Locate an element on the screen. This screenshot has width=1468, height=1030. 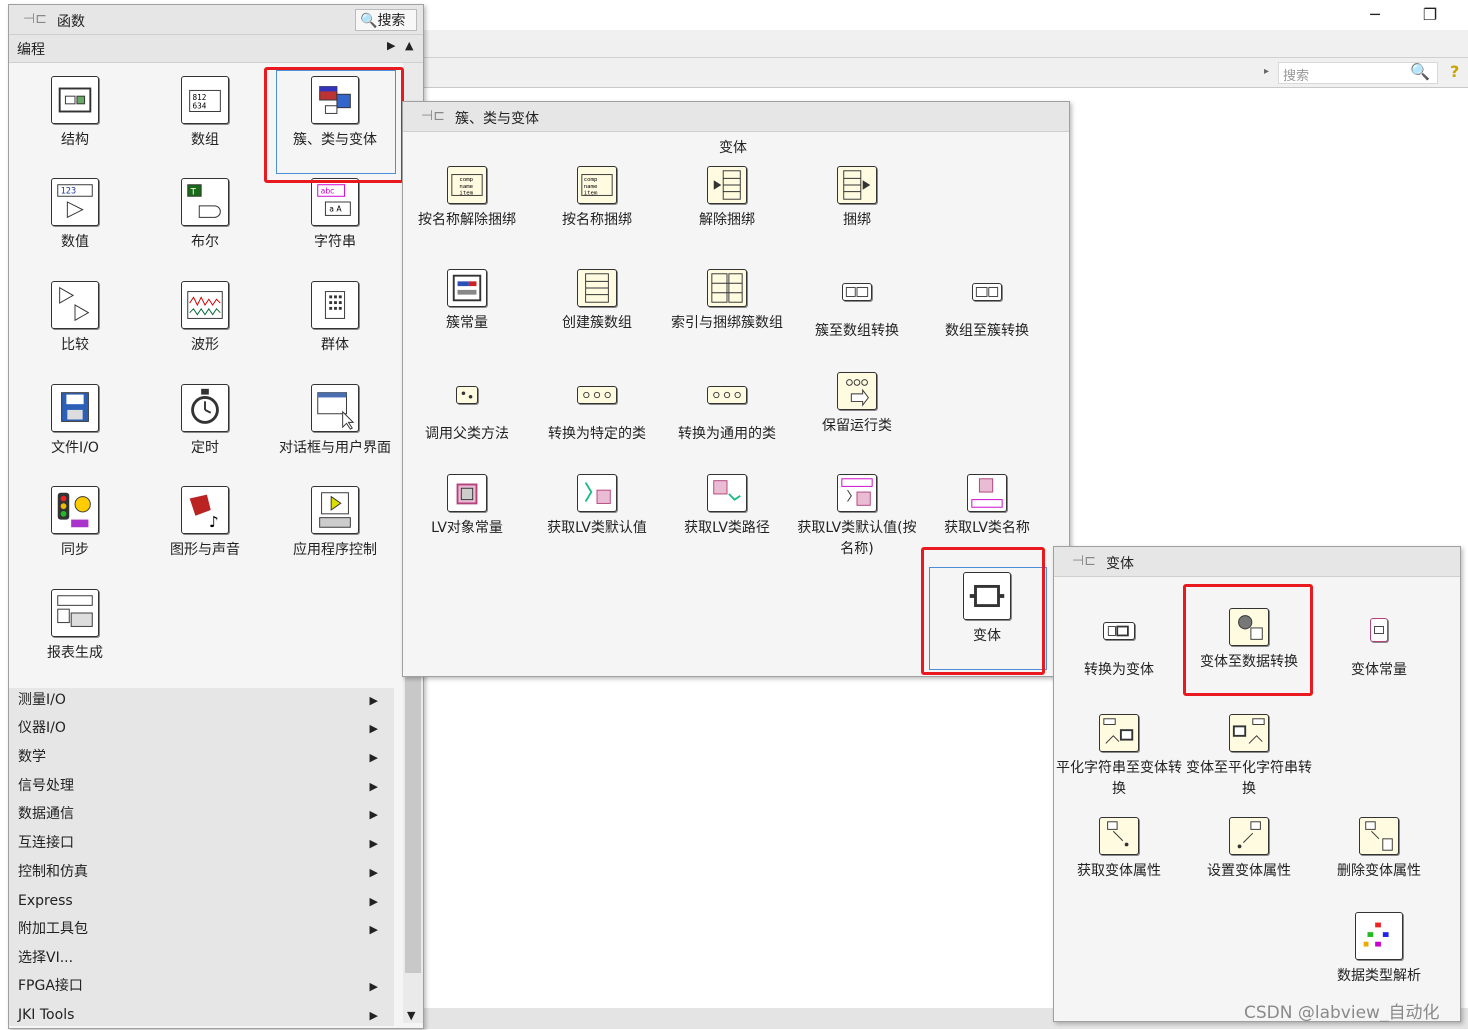
boolean-icon: T is located at coordinates (205, 202).